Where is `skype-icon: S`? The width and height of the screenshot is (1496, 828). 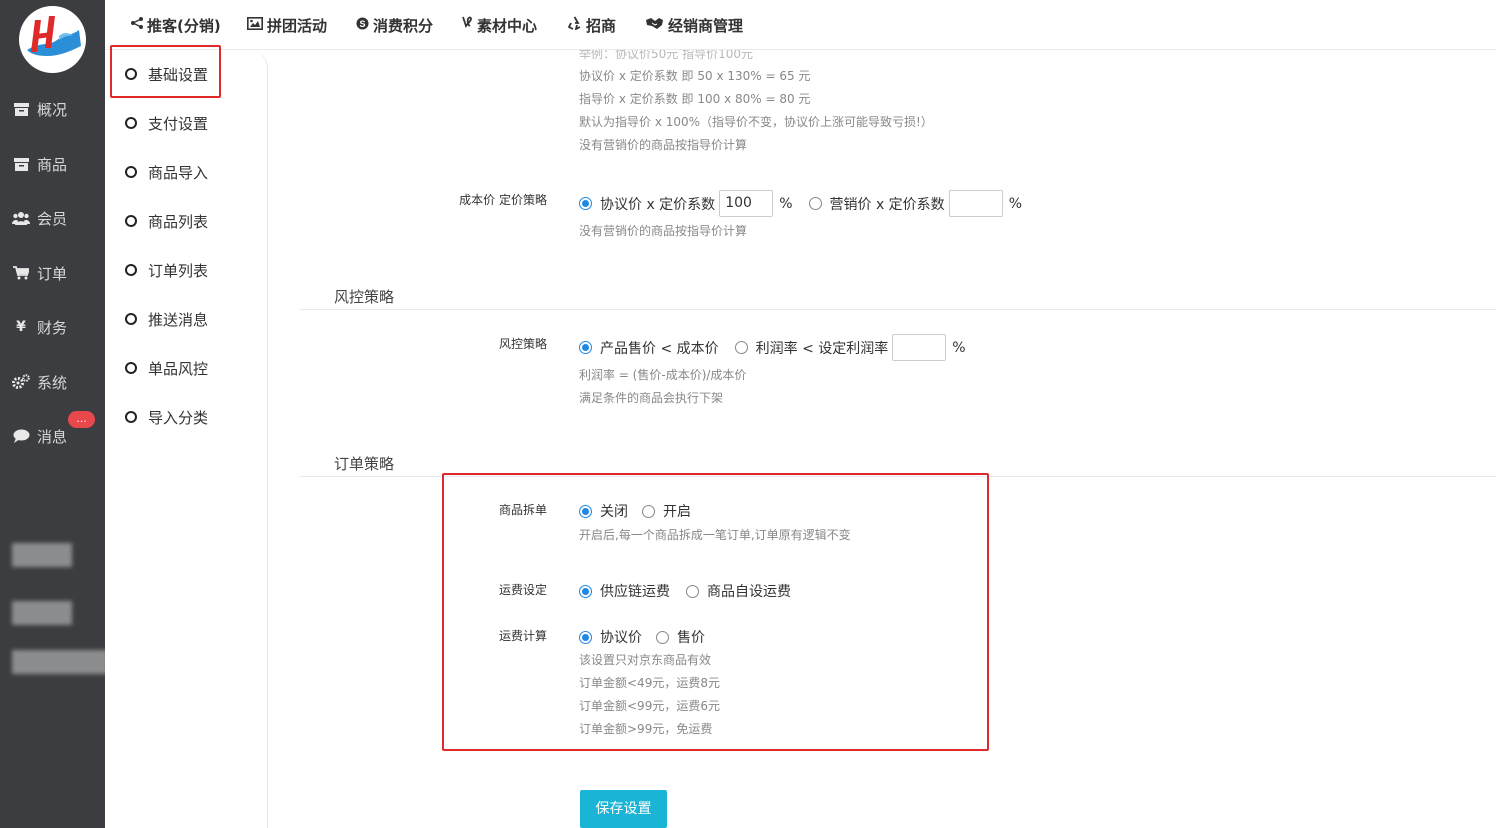 skype-icon: S is located at coordinates (362, 25).